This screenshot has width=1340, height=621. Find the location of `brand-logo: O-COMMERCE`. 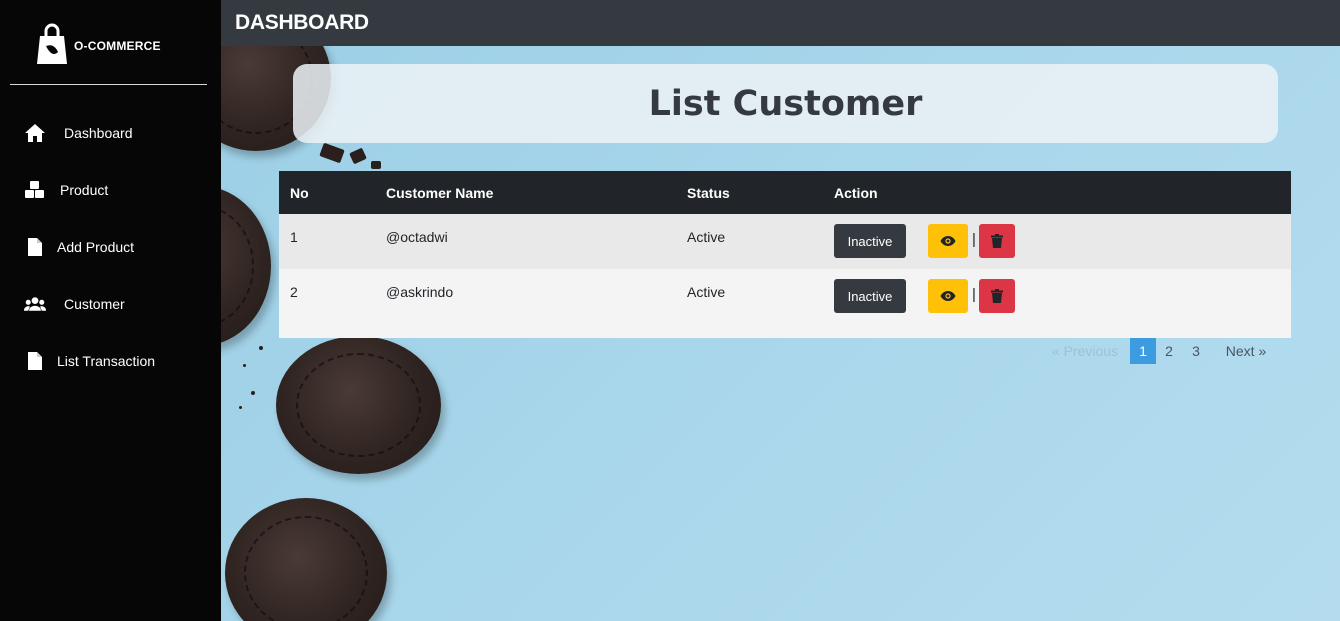

brand-logo: O-COMMERCE is located at coordinates (108, 42).